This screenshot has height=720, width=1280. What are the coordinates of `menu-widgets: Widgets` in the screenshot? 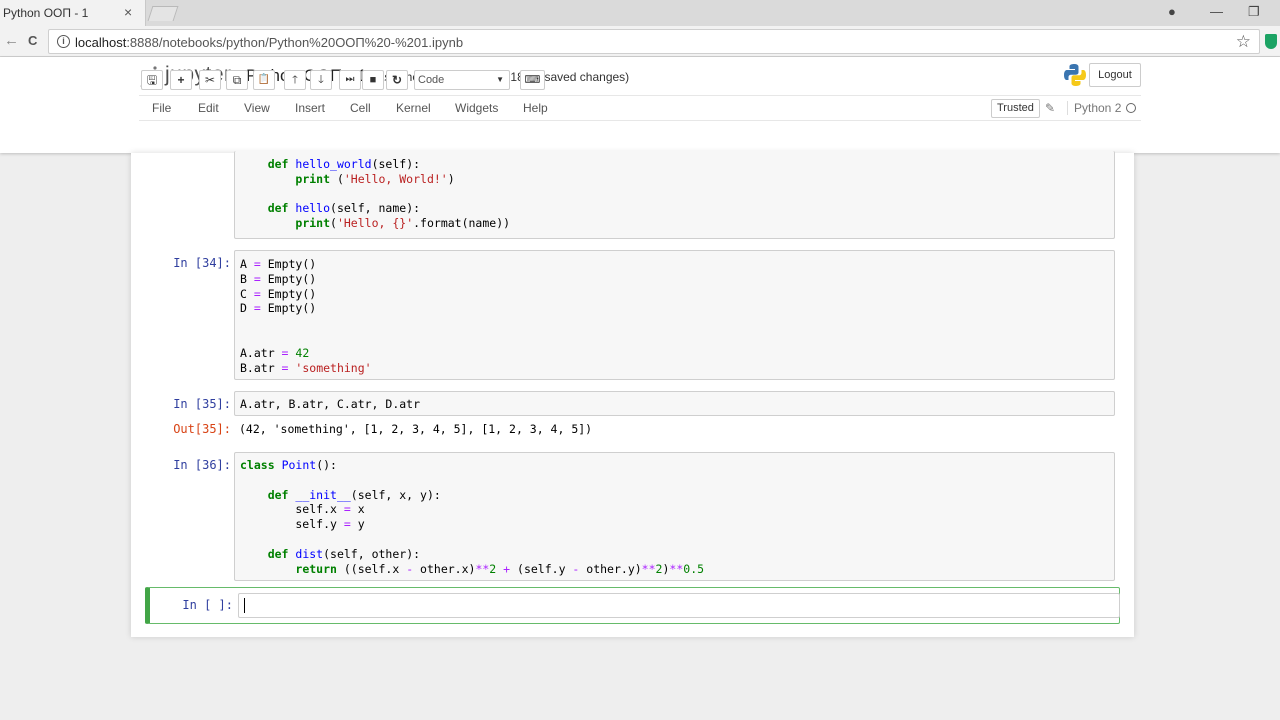 It's located at (476, 108).